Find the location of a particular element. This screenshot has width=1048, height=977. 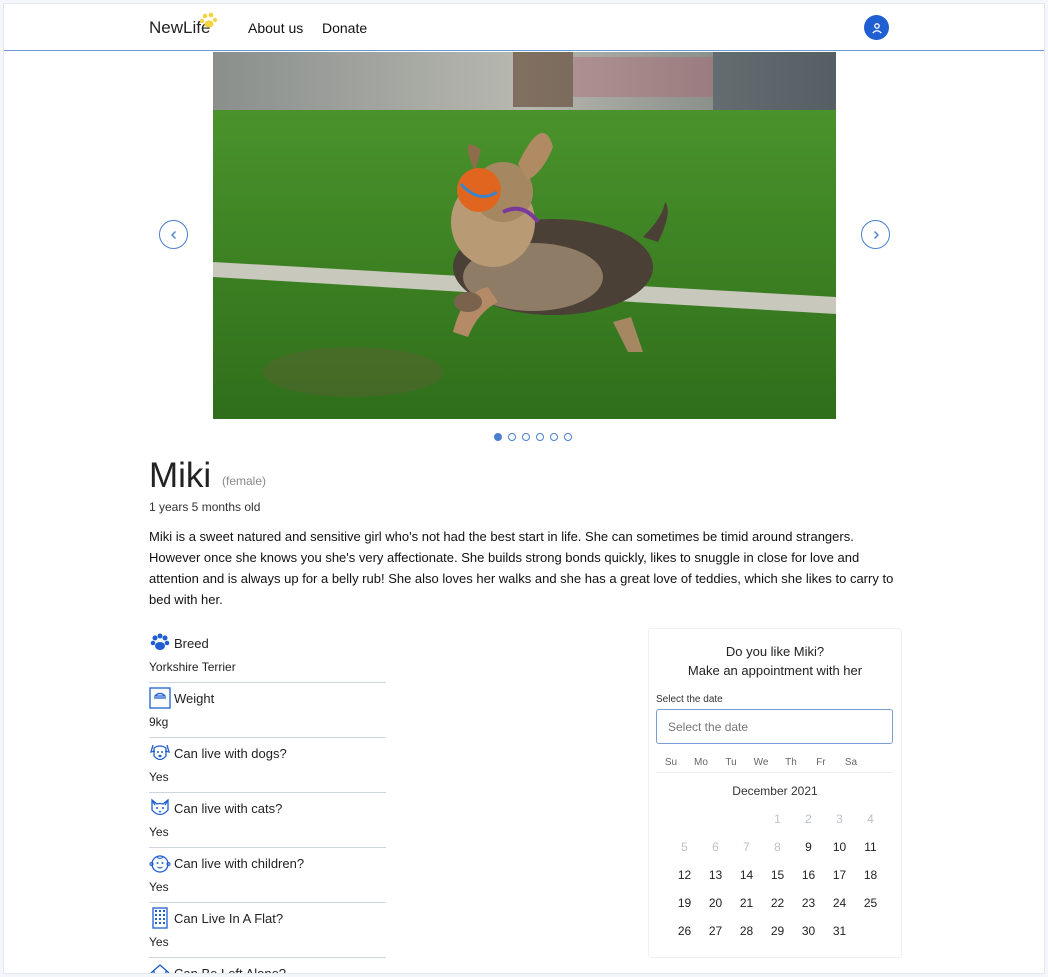

calendar-day: 8 is located at coordinates (777, 847).